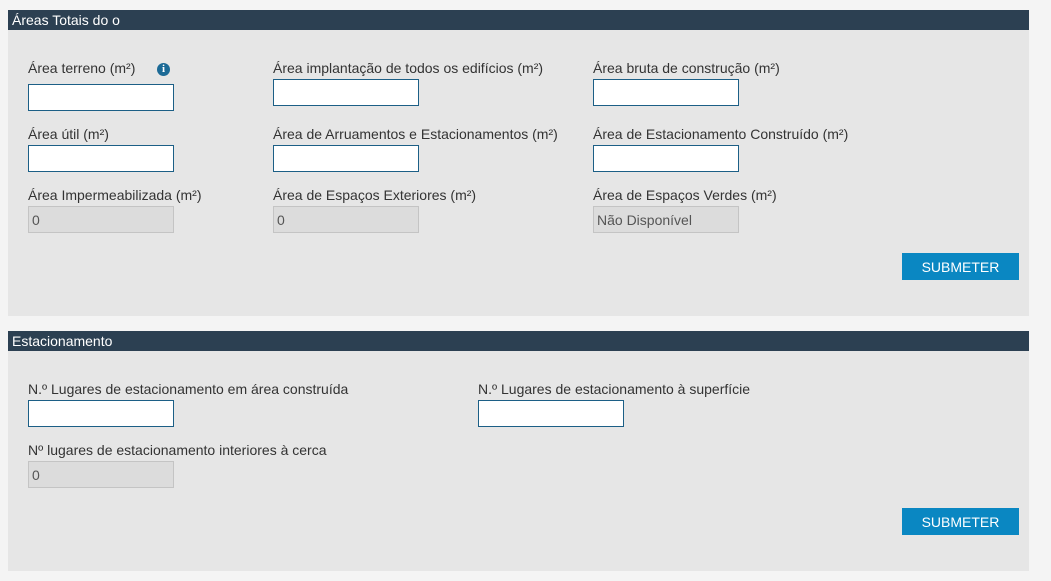 This screenshot has width=1051, height=581. What do you see at coordinates (101, 219) in the screenshot?
I see `area-impermeabilizada-input` at bounding box center [101, 219].